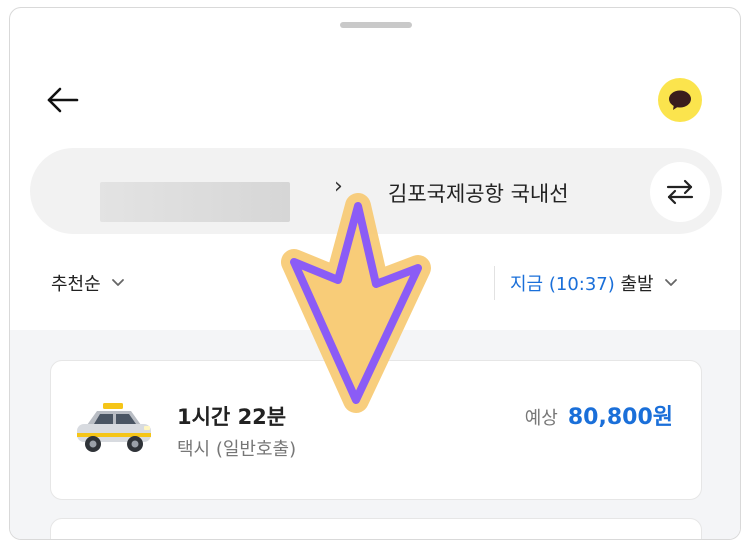 This screenshot has height=548, width=750. Describe the element at coordinates (494, 283) in the screenshot. I see `filter-divider` at that location.